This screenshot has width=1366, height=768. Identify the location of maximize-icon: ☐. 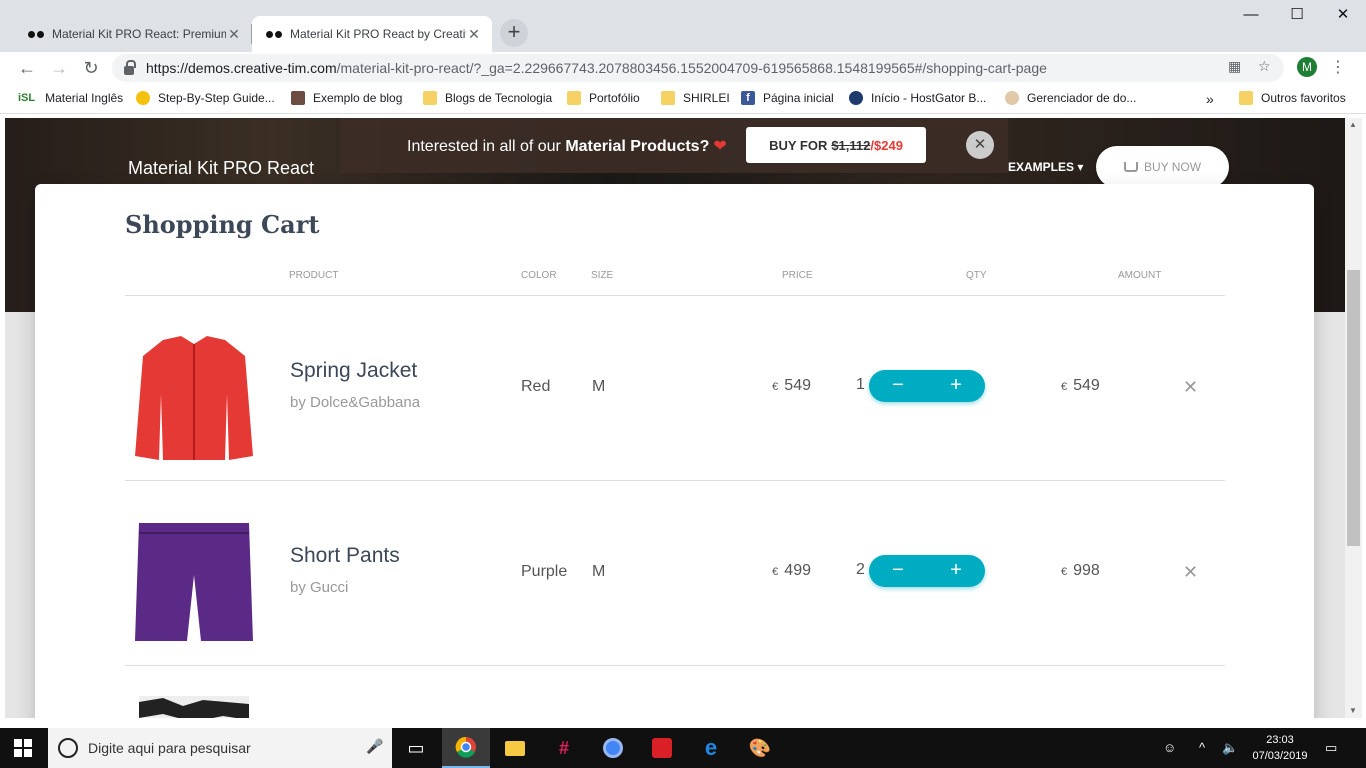
(1297, 15).